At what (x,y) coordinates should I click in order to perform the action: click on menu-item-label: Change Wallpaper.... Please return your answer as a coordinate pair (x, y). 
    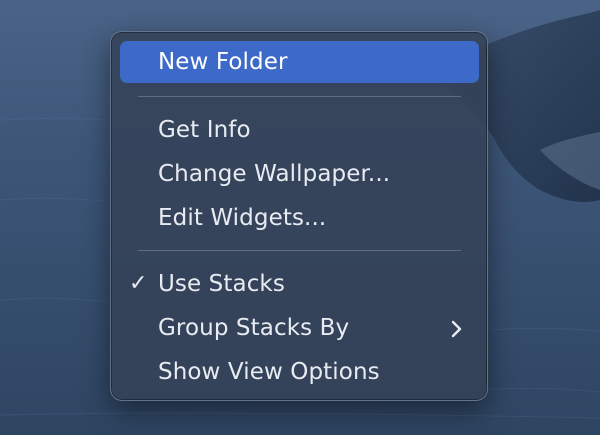
    Looking at the image, I should click on (274, 174).